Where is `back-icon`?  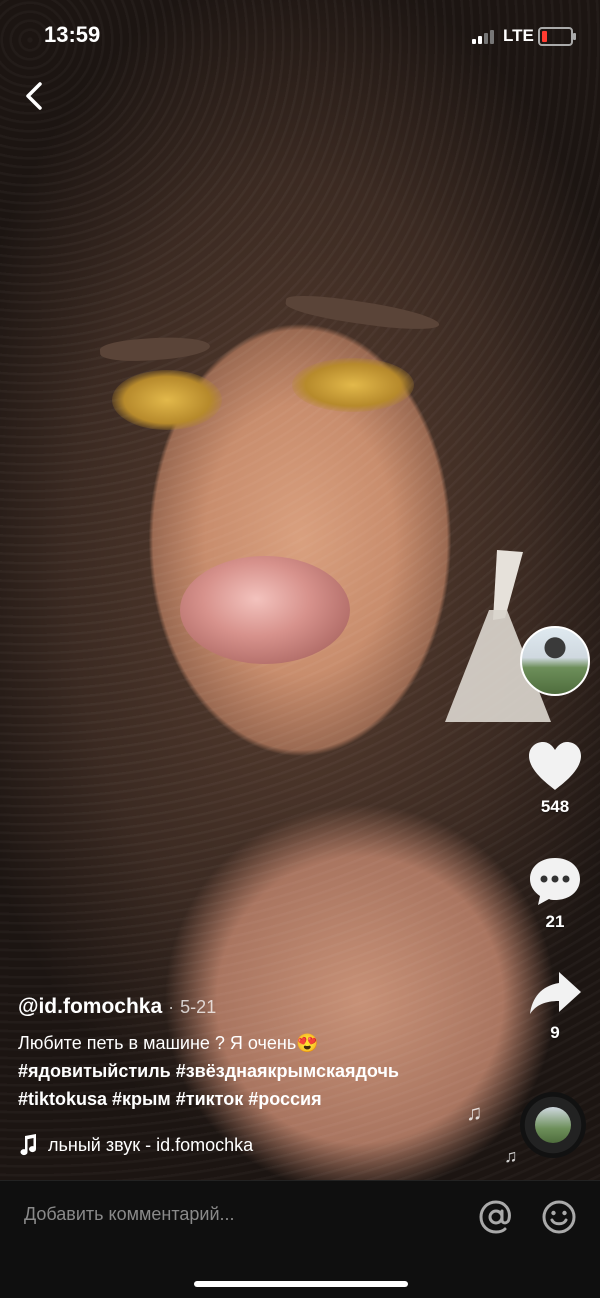
back-icon is located at coordinates (35, 96).